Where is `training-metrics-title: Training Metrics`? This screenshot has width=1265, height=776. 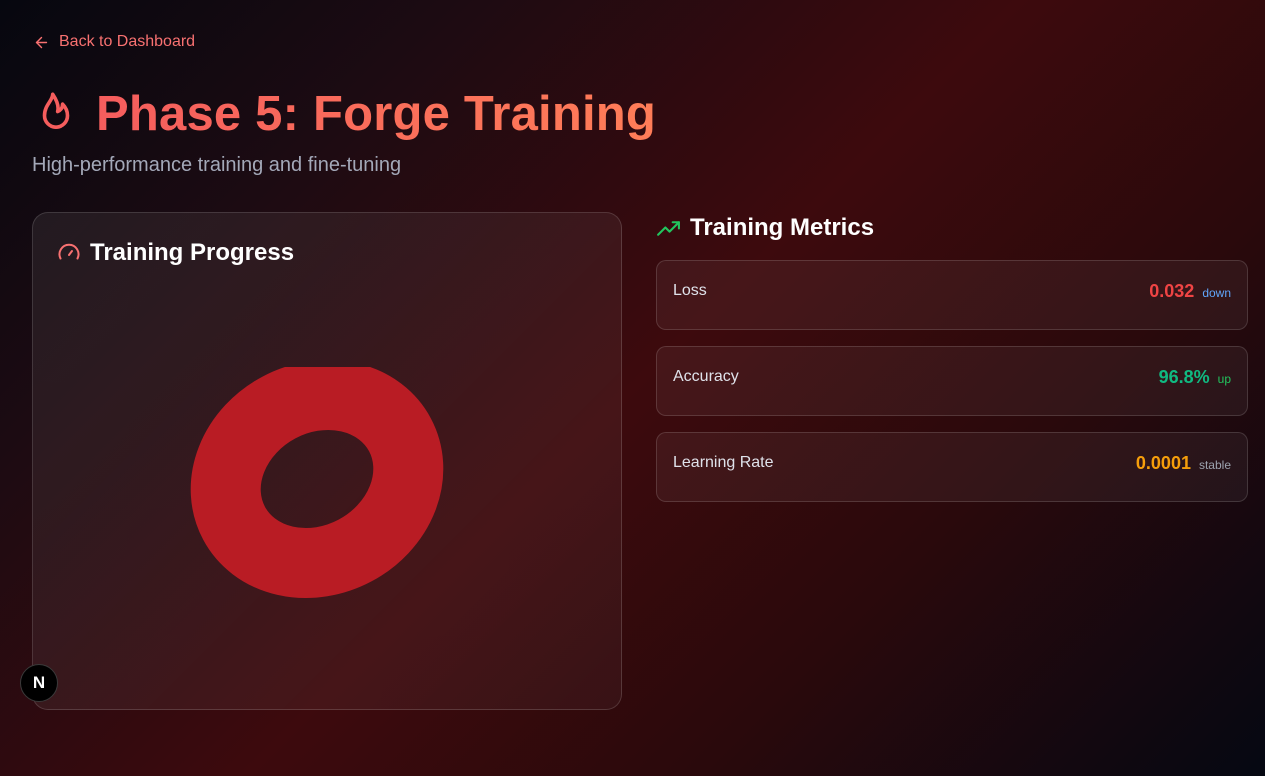
training-metrics-title: Training Metrics is located at coordinates (782, 227).